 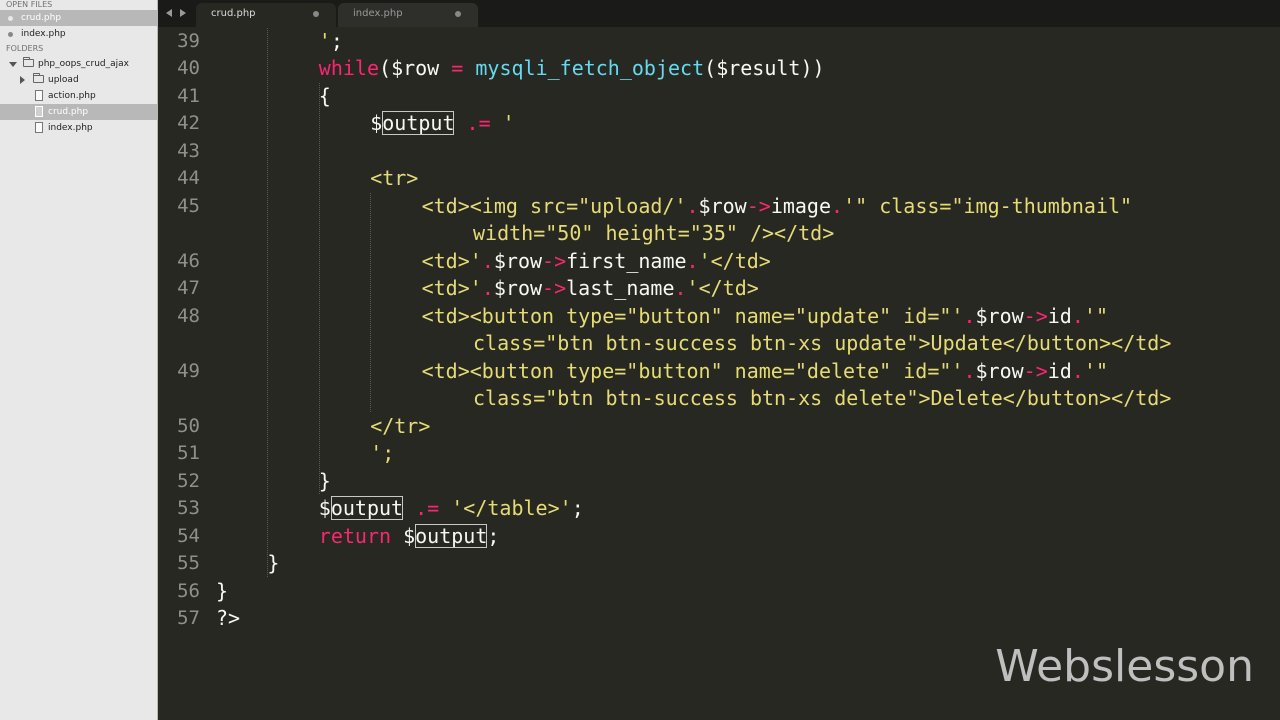 I want to click on code-token: image, so click(x=801, y=205).